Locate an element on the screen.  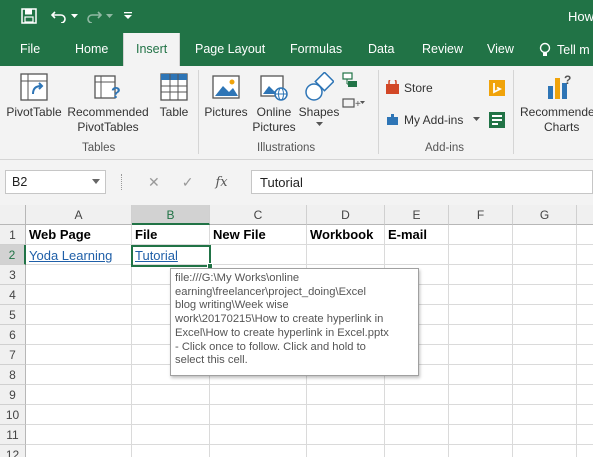
formula-bar-grip is located at coordinates (122, 182).